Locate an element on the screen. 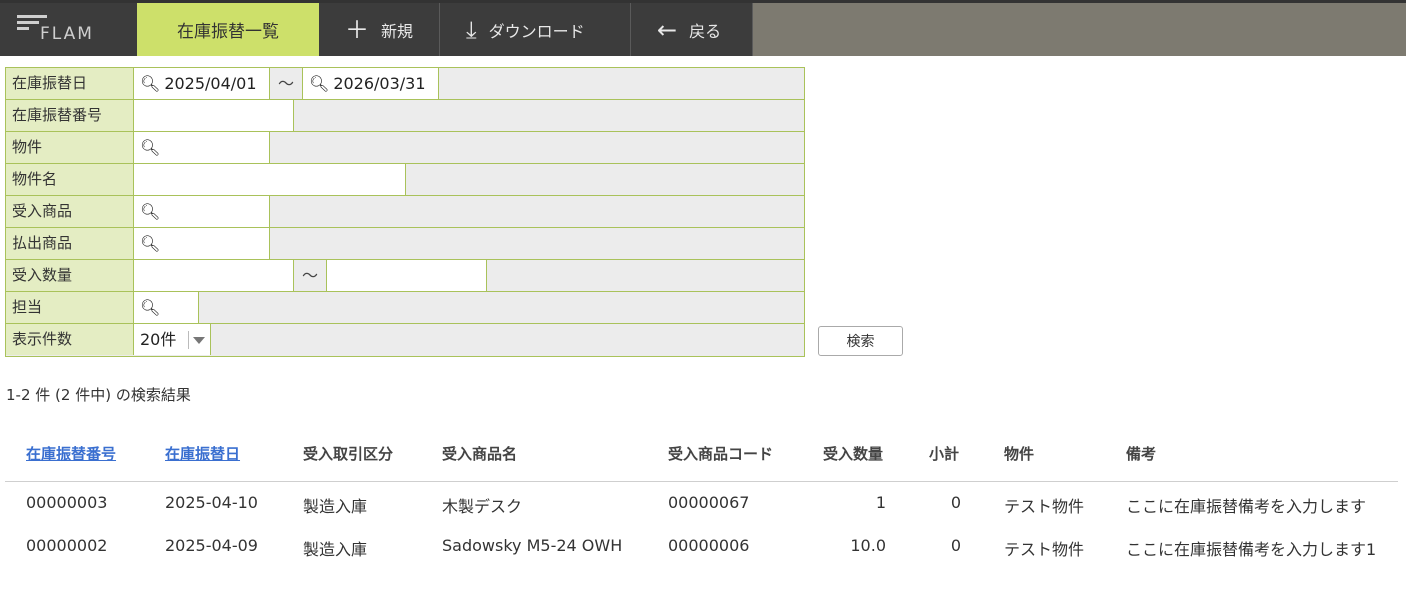 Image resolution: width=1406 pixels, height=590 pixels. qty-range-tilde: 〜 is located at coordinates (310, 275).